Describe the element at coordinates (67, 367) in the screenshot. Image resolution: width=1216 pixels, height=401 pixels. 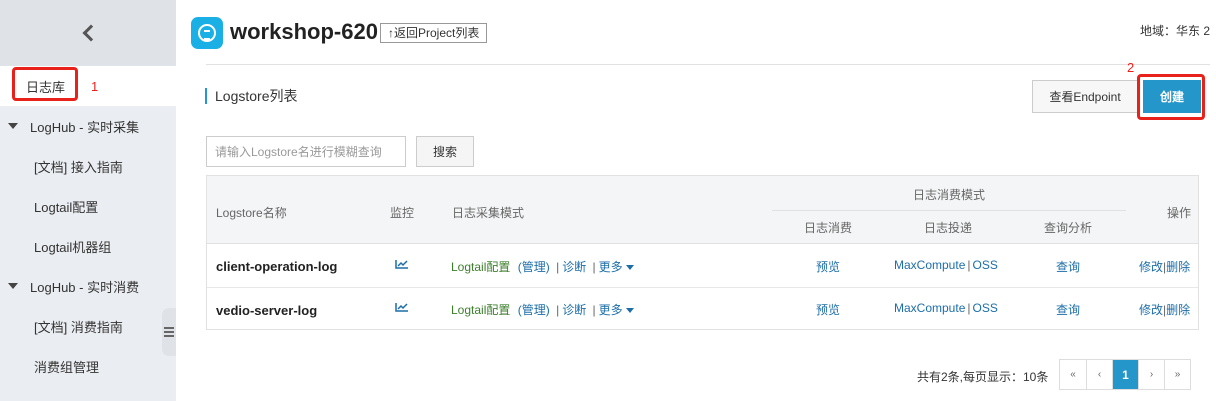
I see `sidebar-item-label: 消费组管理` at that location.